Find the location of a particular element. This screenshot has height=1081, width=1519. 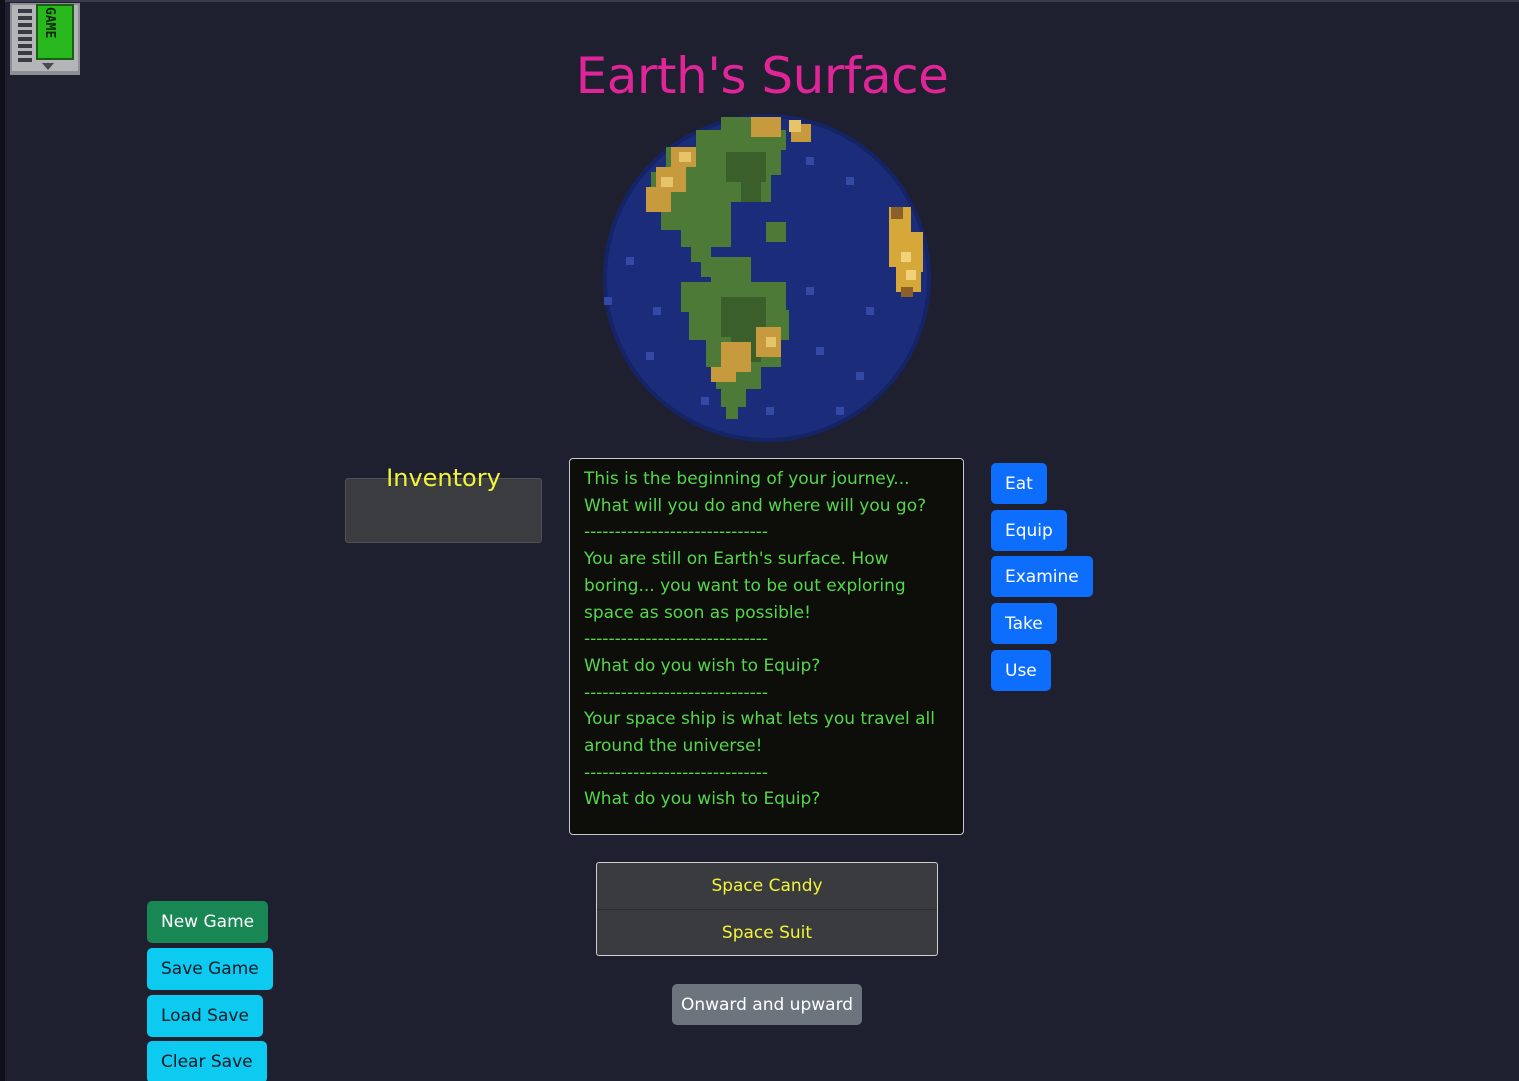

onward-button: Onward and upward is located at coordinates (767, 1004).